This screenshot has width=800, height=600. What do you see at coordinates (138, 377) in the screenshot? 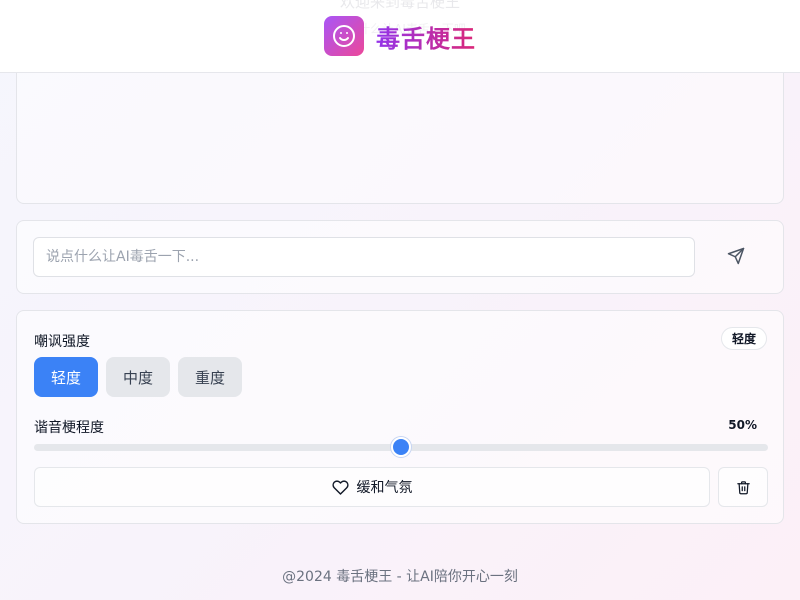
I see `sarcasm-level-medium-button: 中度` at bounding box center [138, 377].